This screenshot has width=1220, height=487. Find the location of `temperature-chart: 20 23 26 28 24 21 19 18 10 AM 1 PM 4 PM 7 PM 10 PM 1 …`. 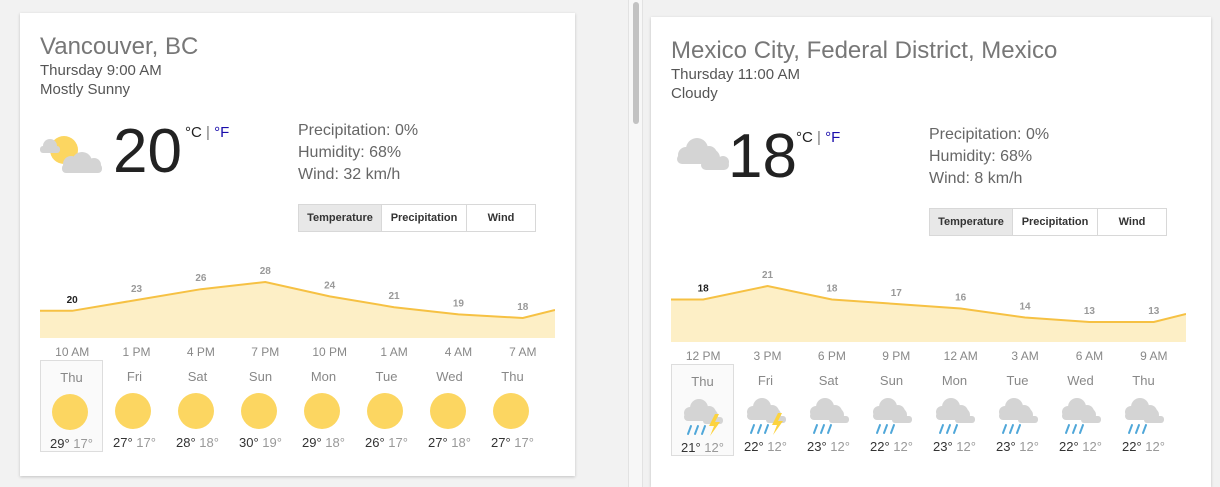

temperature-chart: 20 23 26 28 24 21 19 18 10 AM 1 PM 4 PM 7 PM 10 PM 1 … is located at coordinates (297, 312).